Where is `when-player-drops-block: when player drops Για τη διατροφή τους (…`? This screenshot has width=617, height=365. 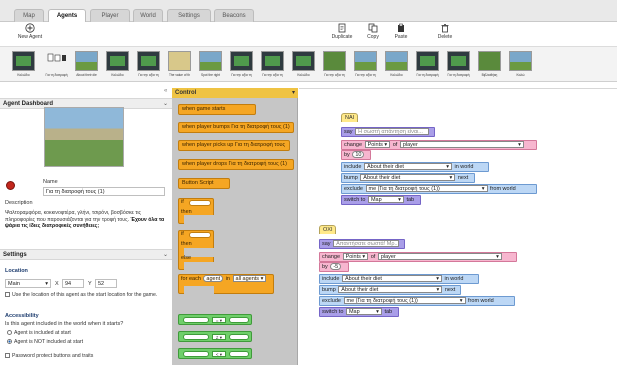 when-player-drops-block: when player drops Για τη διατροφή τους (… is located at coordinates (236, 164).